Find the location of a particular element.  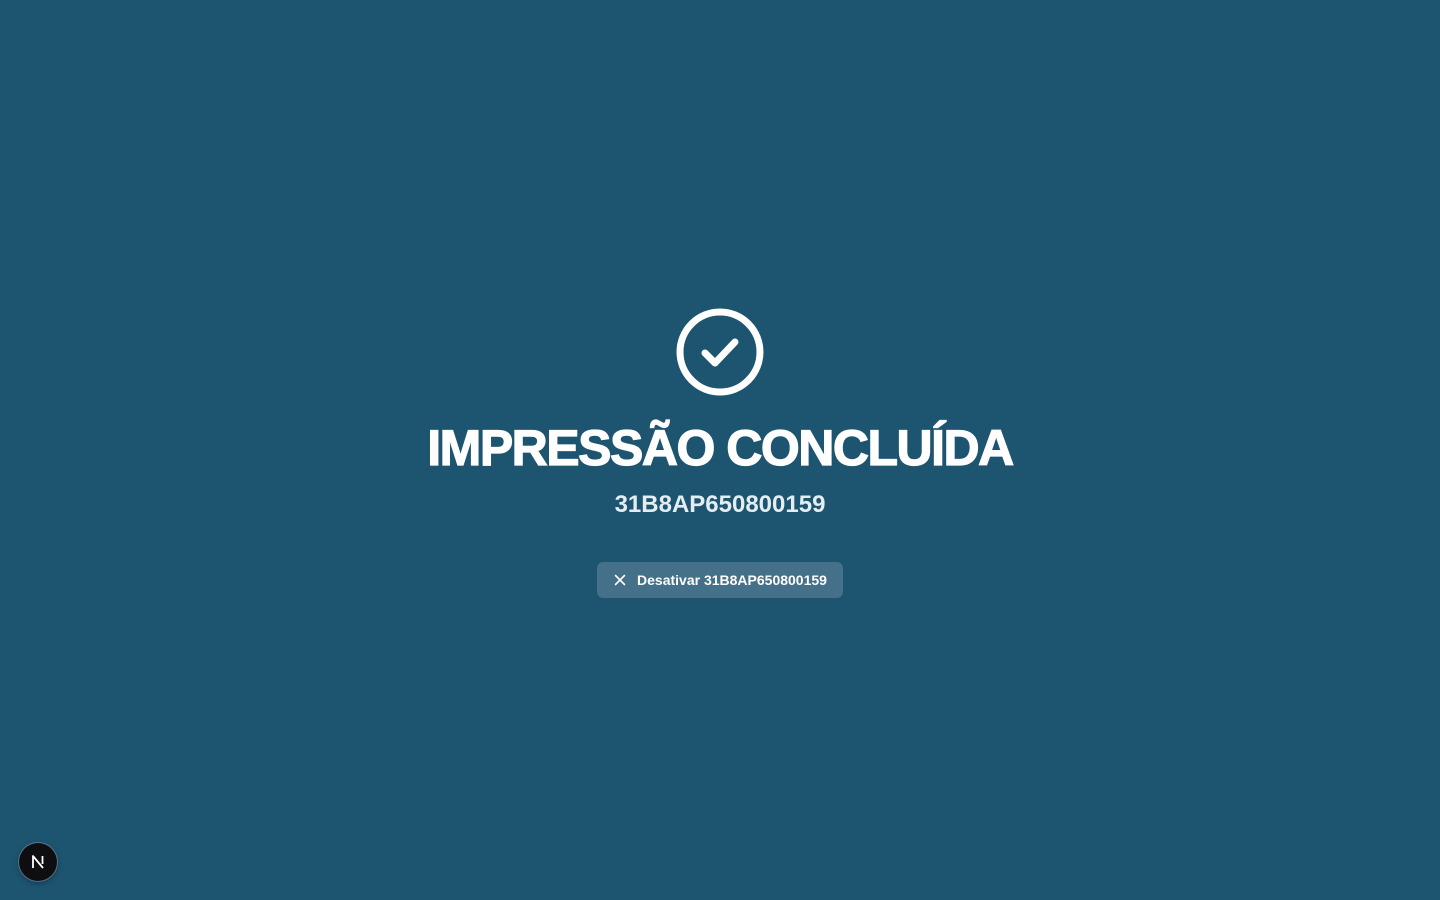

deactivate-button: Desativar 31B8AP650800159 is located at coordinates (720, 580).